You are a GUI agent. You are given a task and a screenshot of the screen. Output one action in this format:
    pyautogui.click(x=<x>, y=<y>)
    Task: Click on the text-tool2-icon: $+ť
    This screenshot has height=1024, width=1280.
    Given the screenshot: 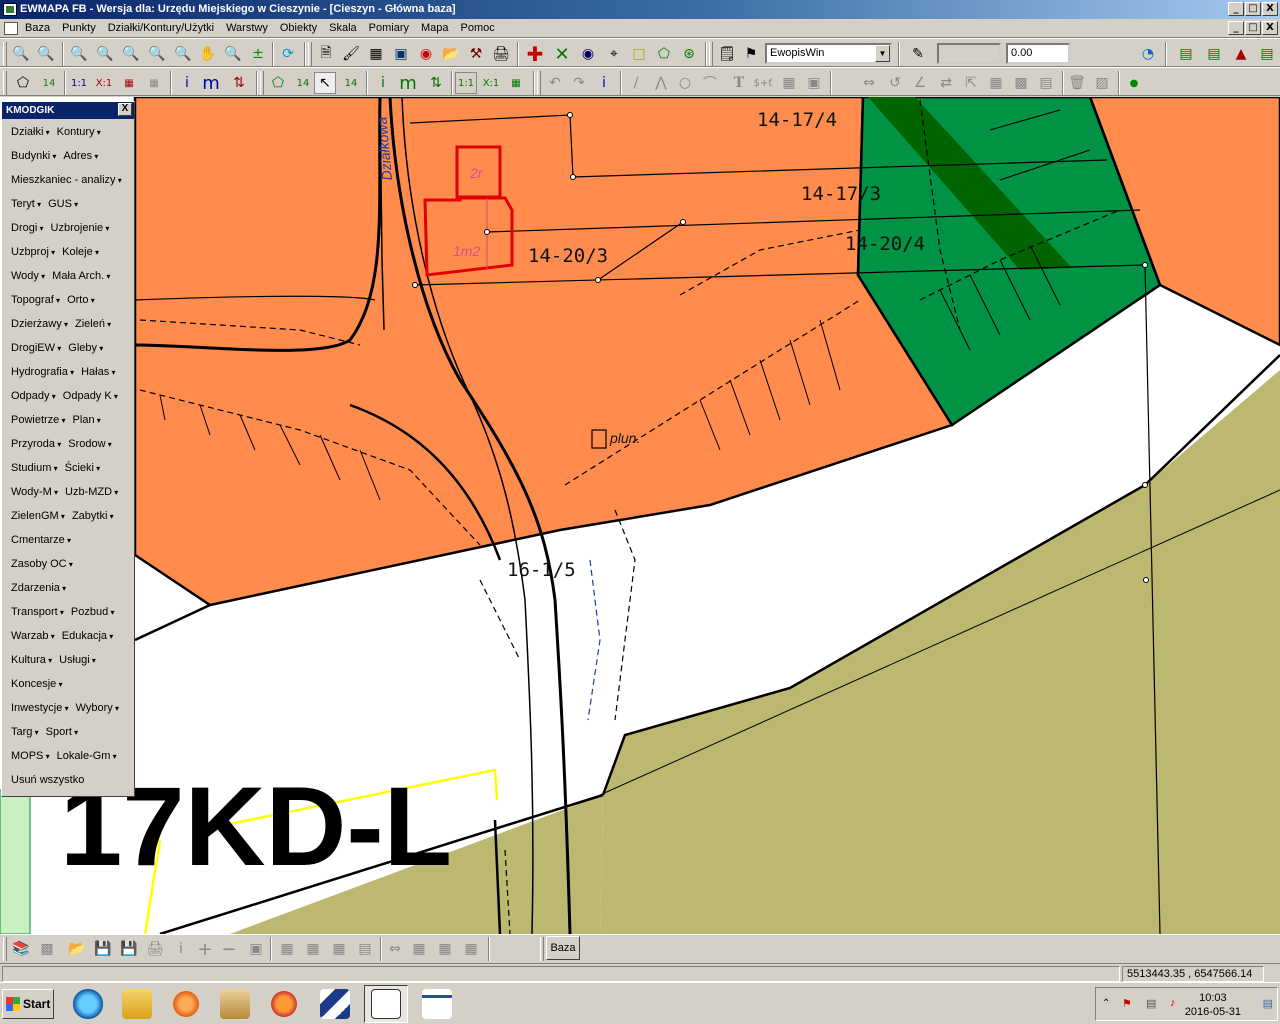 What is the action you would take?
    pyautogui.click(x=763, y=83)
    